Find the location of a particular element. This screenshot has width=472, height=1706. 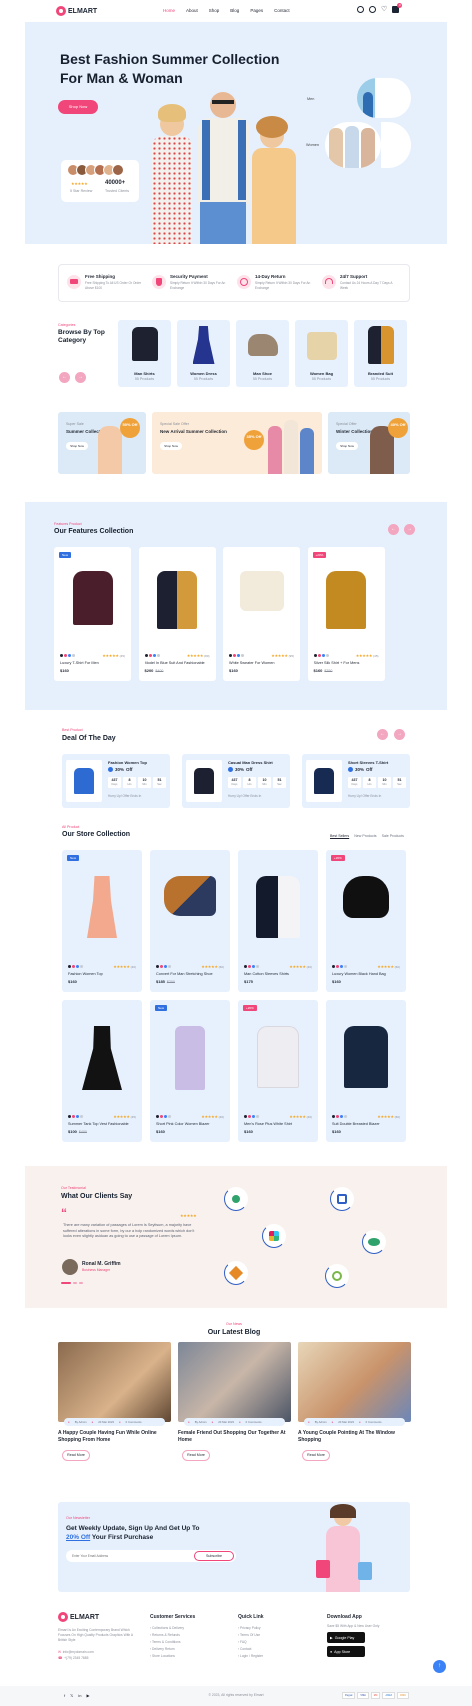

deal-product-name: Fashion Women Top is located at coordinates (127, 762).